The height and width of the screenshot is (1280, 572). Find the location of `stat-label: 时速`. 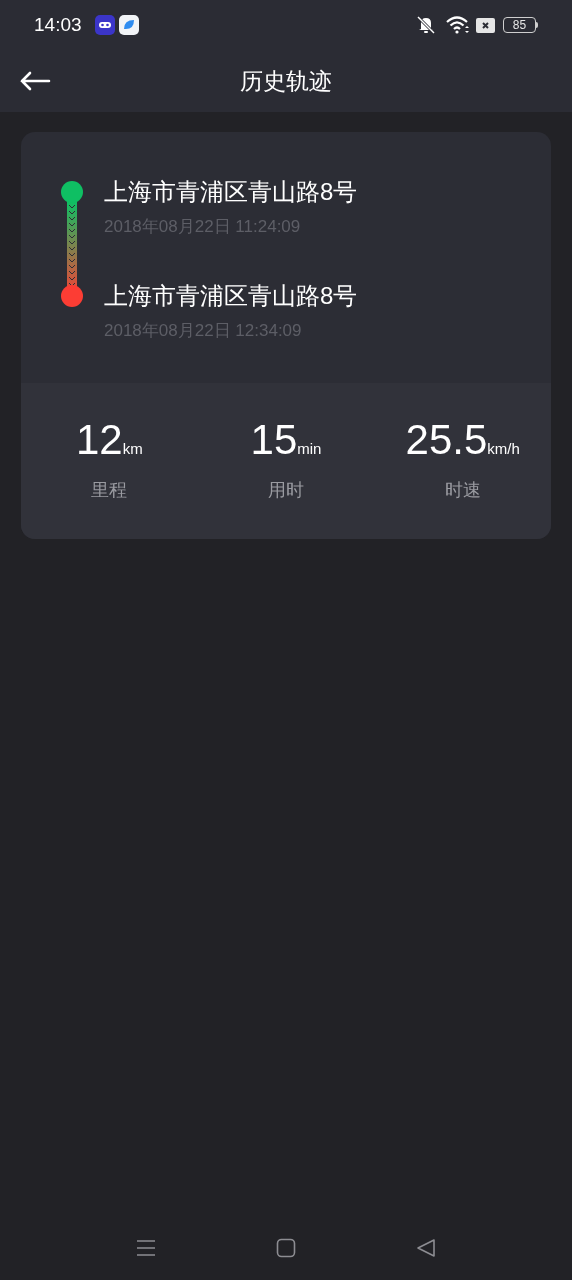

stat-label: 时速 is located at coordinates (462, 490).